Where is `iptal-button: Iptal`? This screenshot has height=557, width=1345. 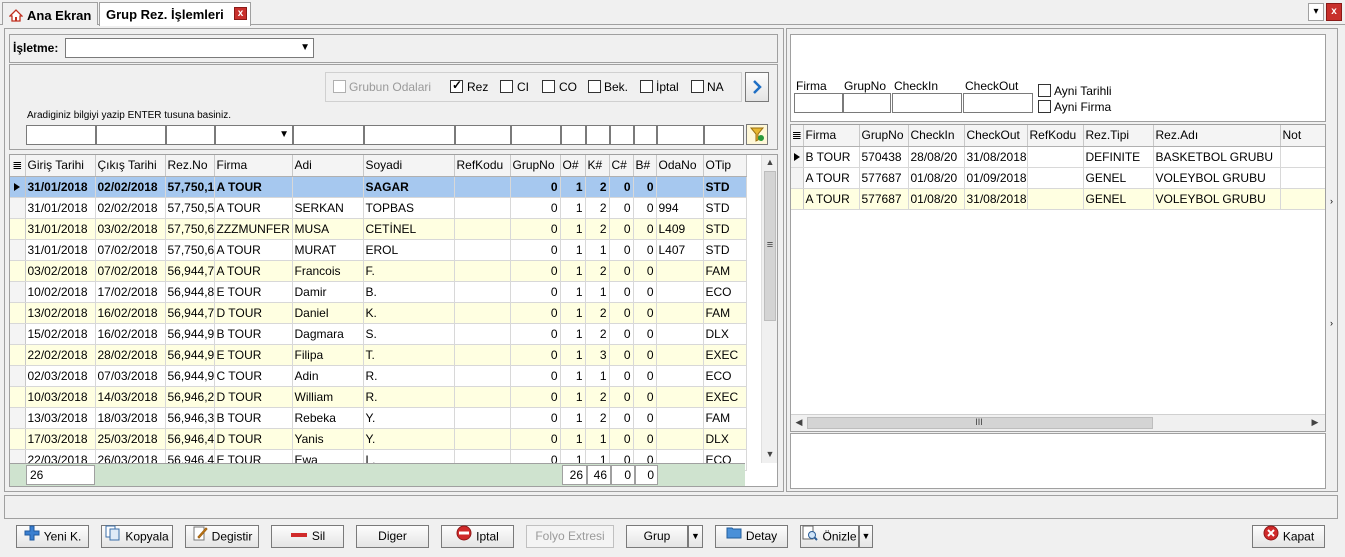 iptal-button: Iptal is located at coordinates (477, 536).